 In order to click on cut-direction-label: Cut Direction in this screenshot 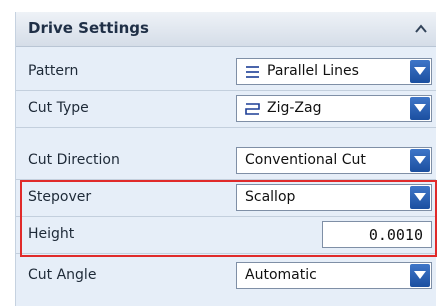, I will do `click(74, 160)`.